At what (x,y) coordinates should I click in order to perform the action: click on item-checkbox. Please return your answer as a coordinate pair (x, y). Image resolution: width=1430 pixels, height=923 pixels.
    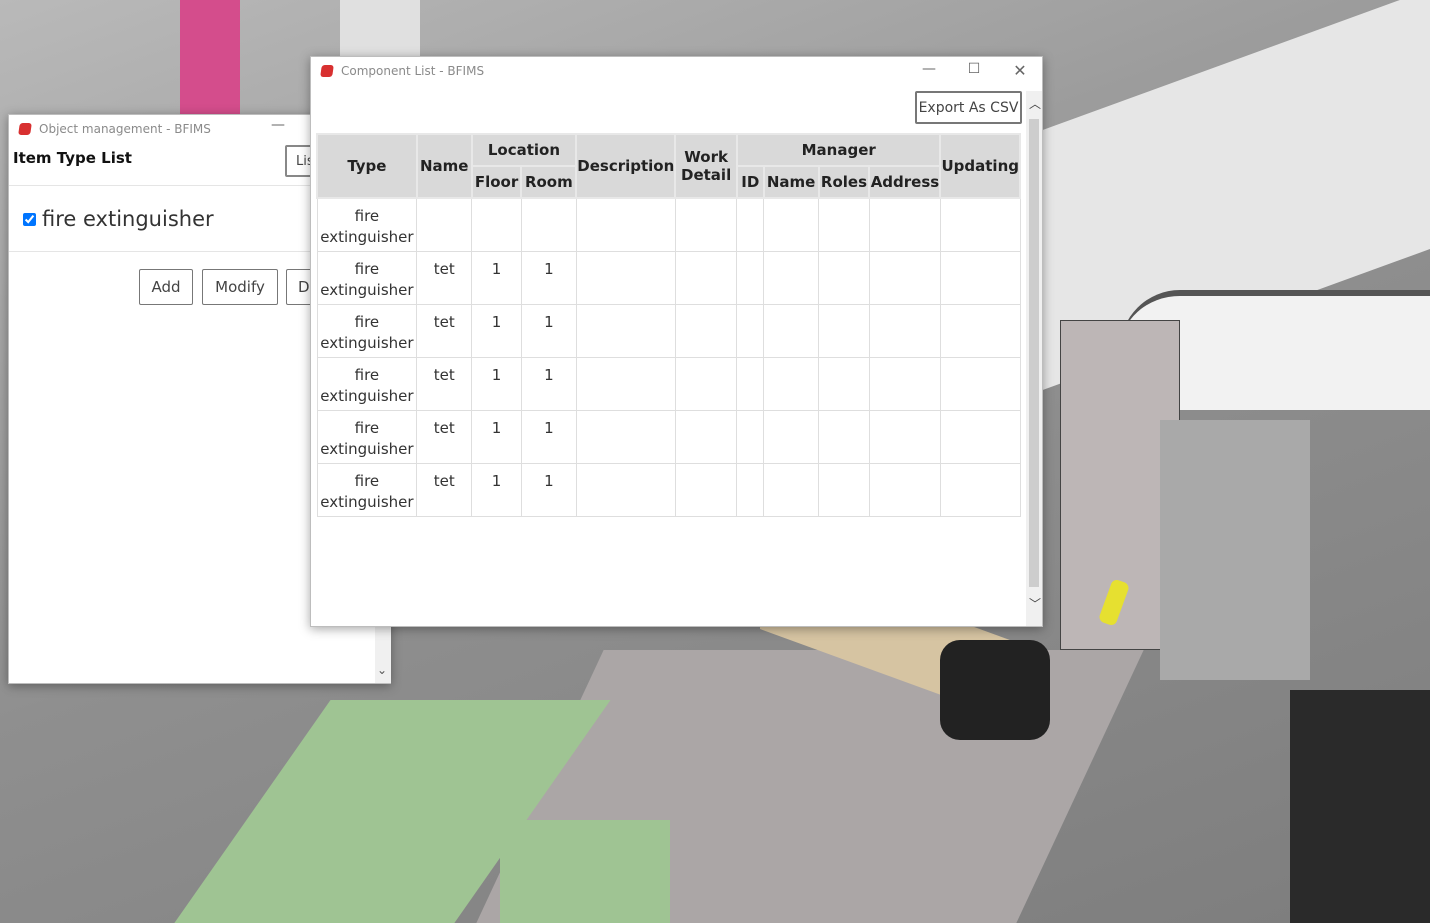
    Looking at the image, I should click on (29, 219).